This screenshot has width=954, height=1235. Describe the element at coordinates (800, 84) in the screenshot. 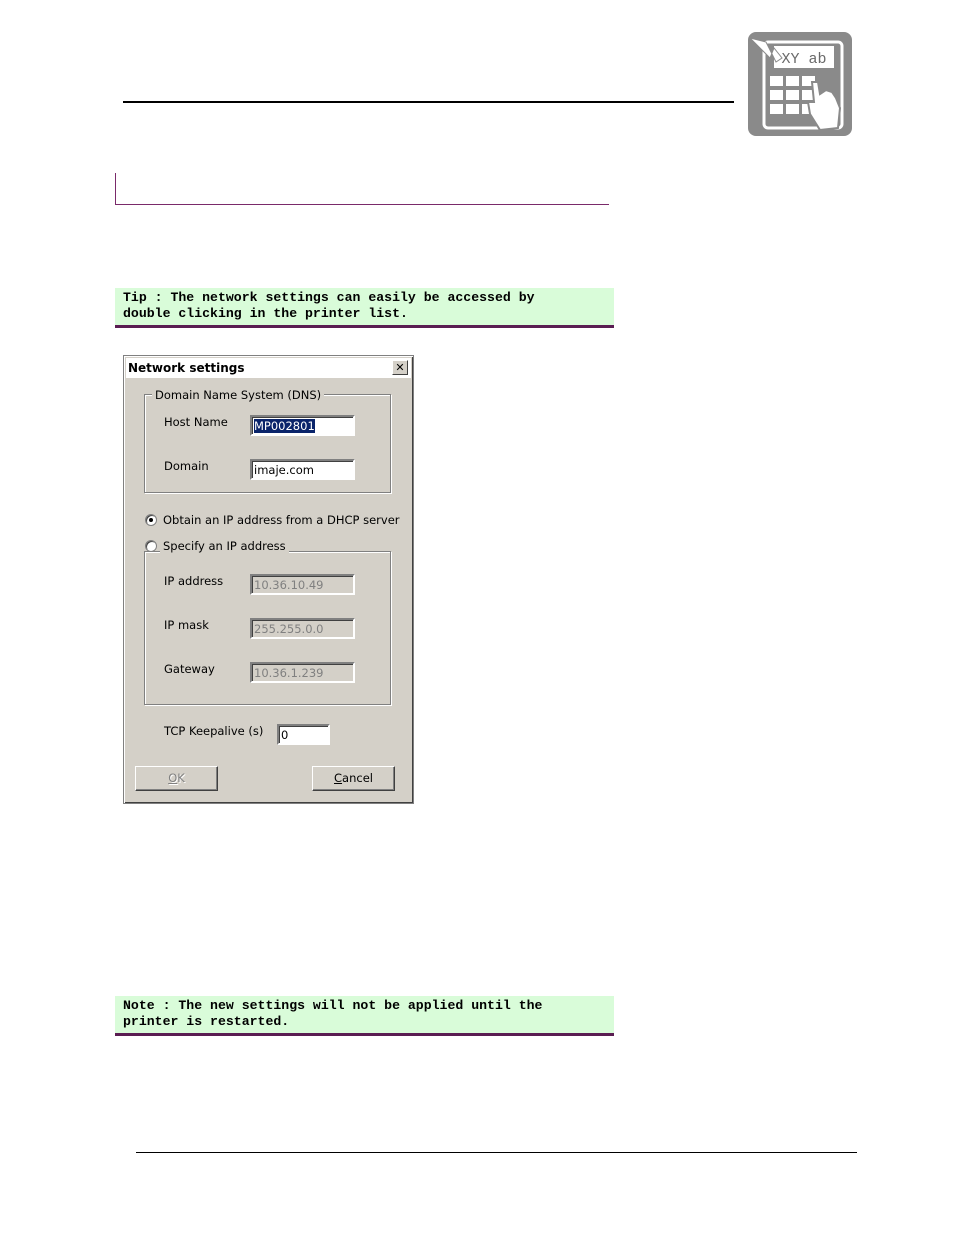

I see `keyboard-touch-logo: XY ab` at that location.